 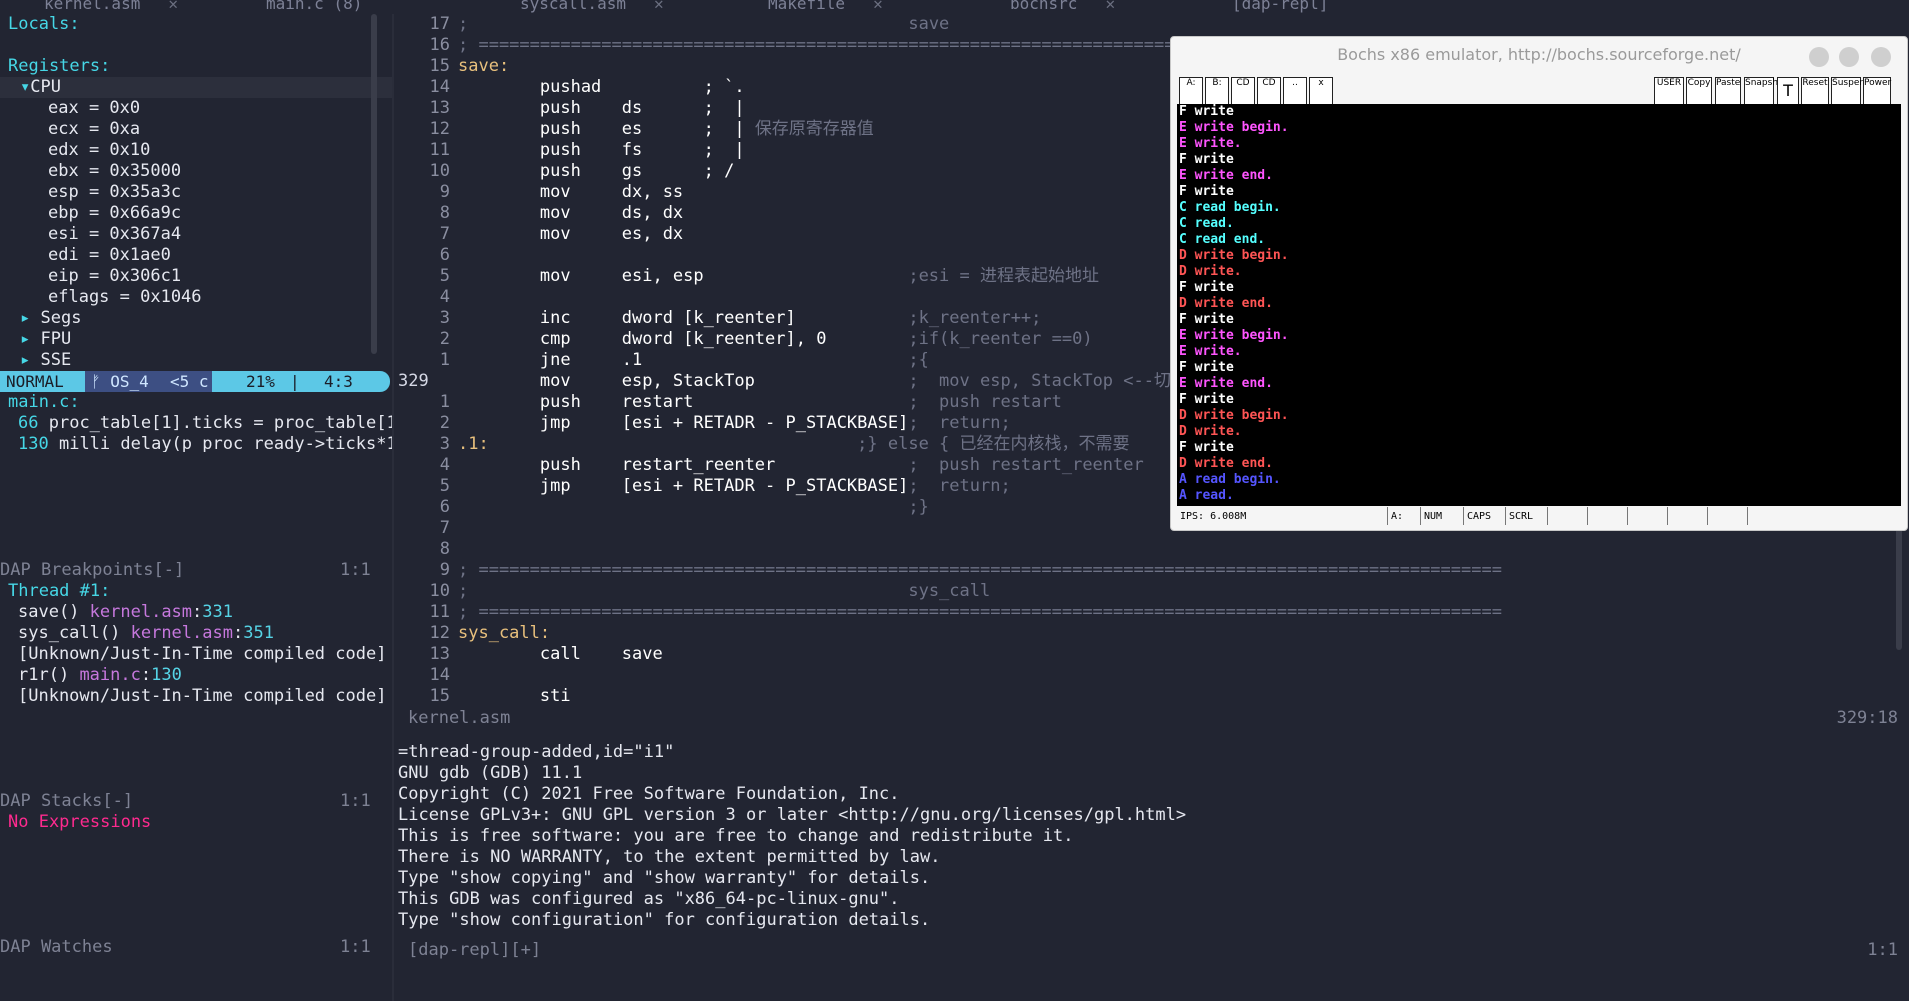 What do you see at coordinates (393, 507) in the screenshot?
I see `vertical-split` at bounding box center [393, 507].